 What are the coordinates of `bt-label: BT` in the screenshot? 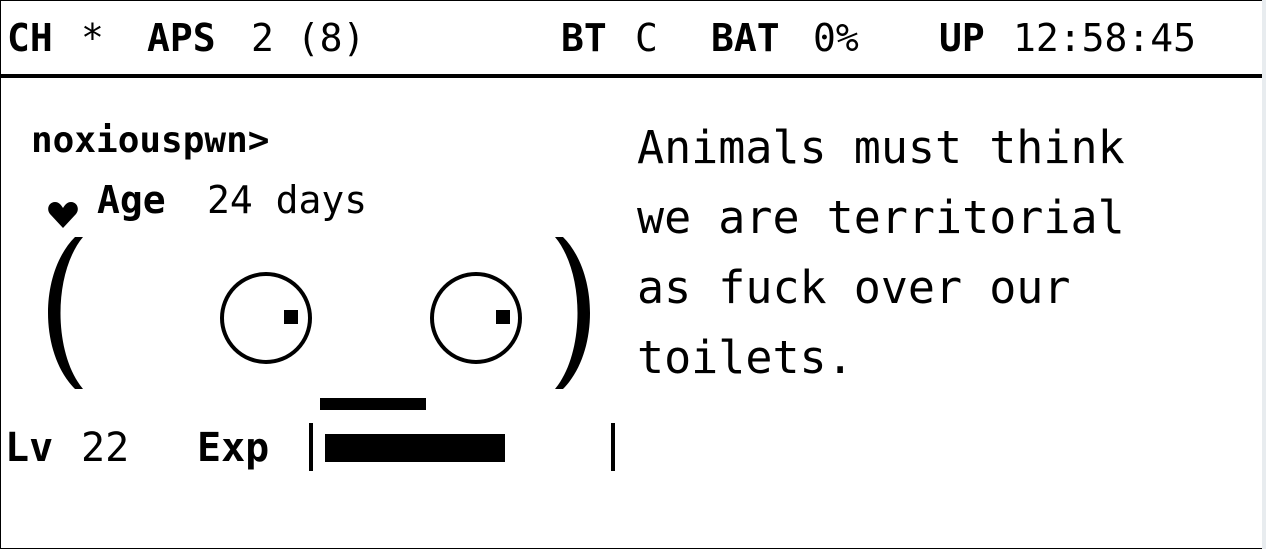 It's located at (584, 38).